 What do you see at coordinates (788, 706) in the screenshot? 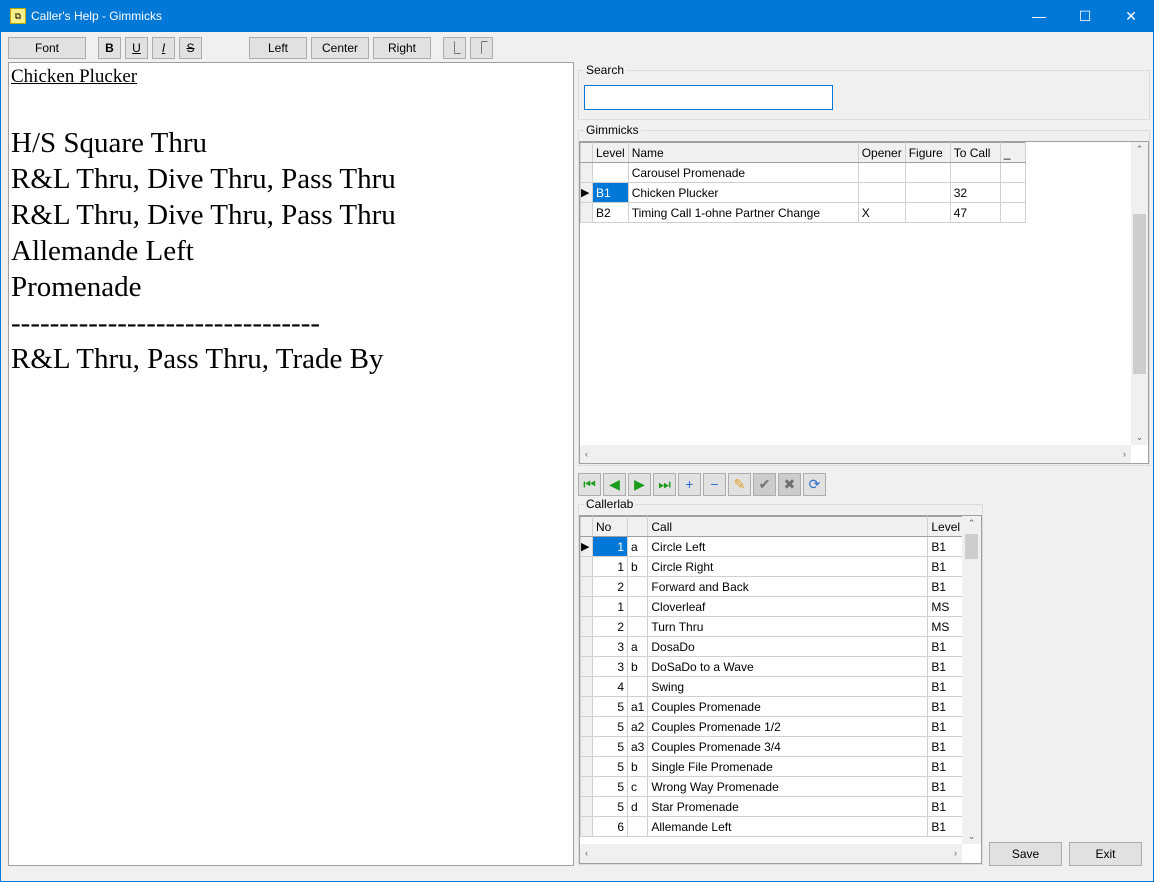
I see `table-cell: Couples Promenade` at bounding box center [788, 706].